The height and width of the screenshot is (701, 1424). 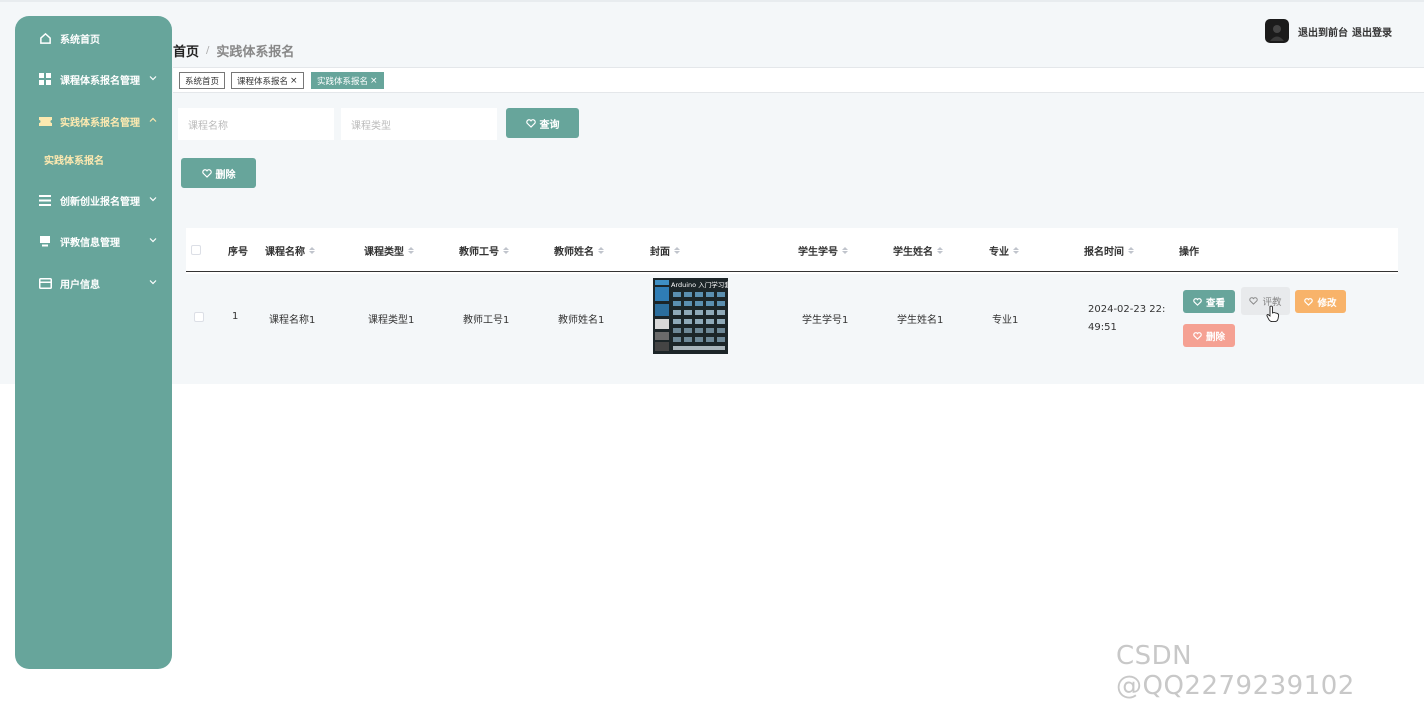 I want to click on row-delete-button: 删除, so click(x=1209, y=335).